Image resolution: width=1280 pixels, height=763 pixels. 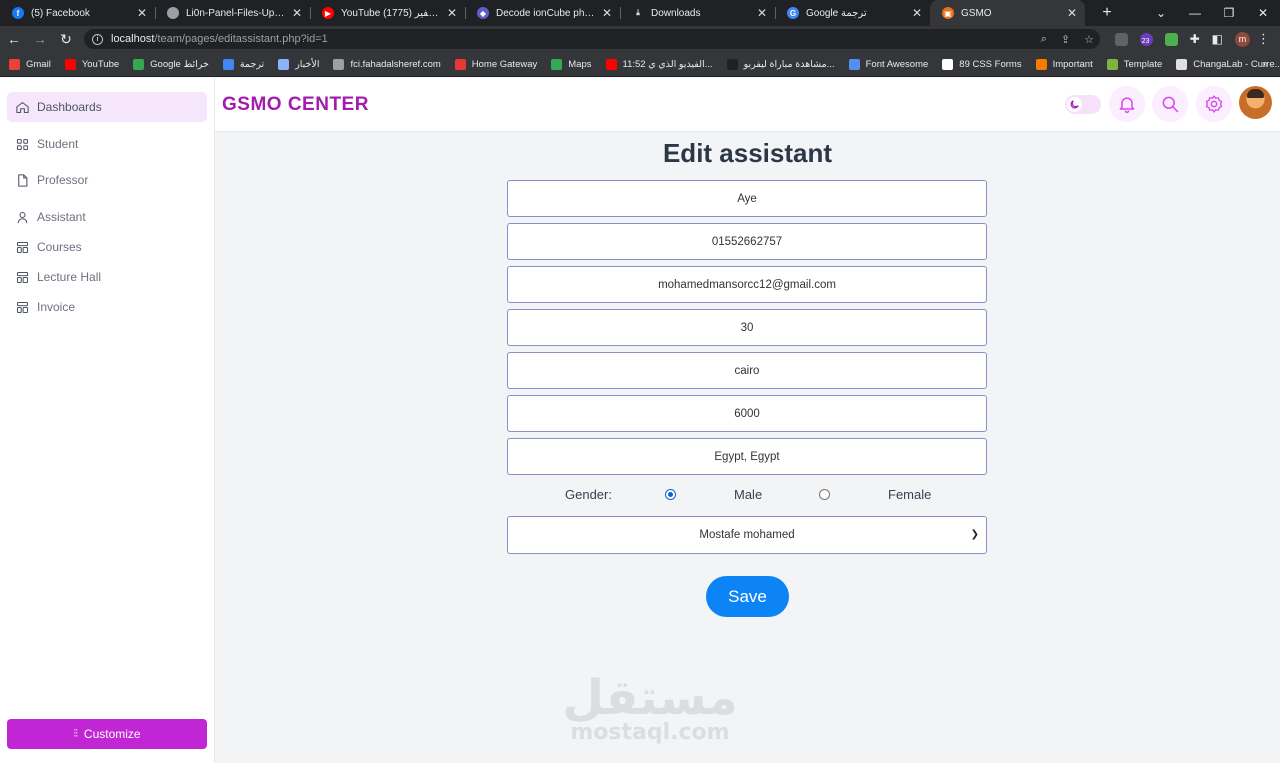 I want to click on chevron-down-icon: ❯, so click(x=974, y=534).